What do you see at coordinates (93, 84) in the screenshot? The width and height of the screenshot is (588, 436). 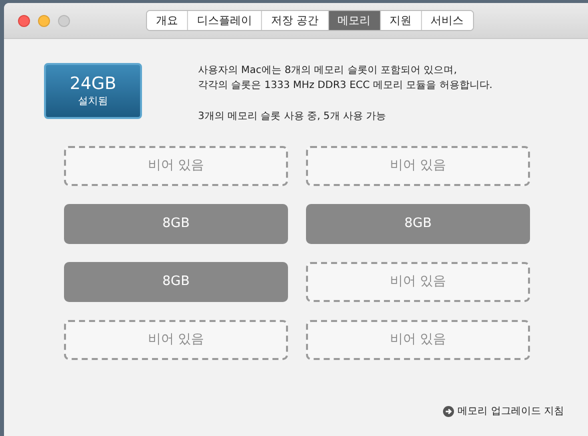 I see `memory-size: 24GB` at bounding box center [93, 84].